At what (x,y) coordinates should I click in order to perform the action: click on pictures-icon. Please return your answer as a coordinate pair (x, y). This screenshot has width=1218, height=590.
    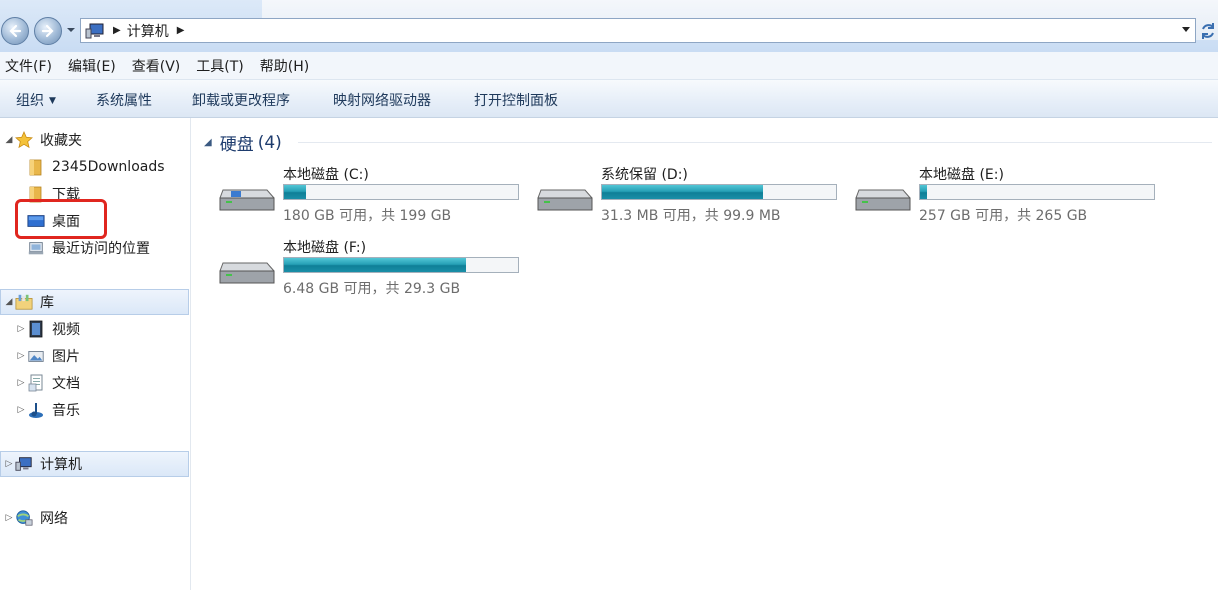
    Looking at the image, I should click on (36, 356).